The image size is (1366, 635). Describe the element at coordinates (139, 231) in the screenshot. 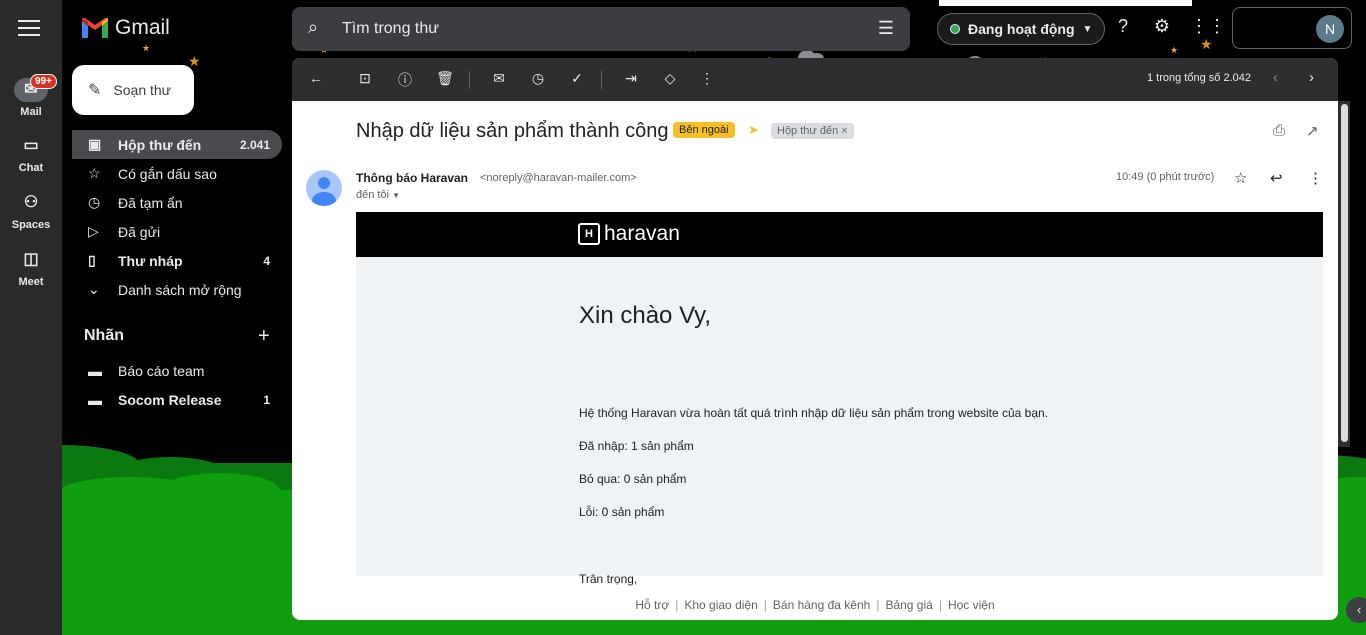

I see `nav-sent-label: Đã gửi` at that location.